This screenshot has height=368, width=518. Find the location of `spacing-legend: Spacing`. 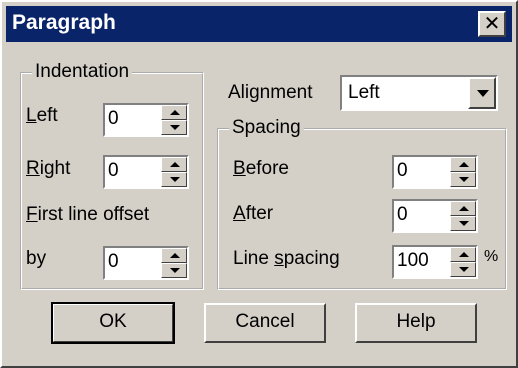

spacing-legend: Spacing is located at coordinates (266, 128).